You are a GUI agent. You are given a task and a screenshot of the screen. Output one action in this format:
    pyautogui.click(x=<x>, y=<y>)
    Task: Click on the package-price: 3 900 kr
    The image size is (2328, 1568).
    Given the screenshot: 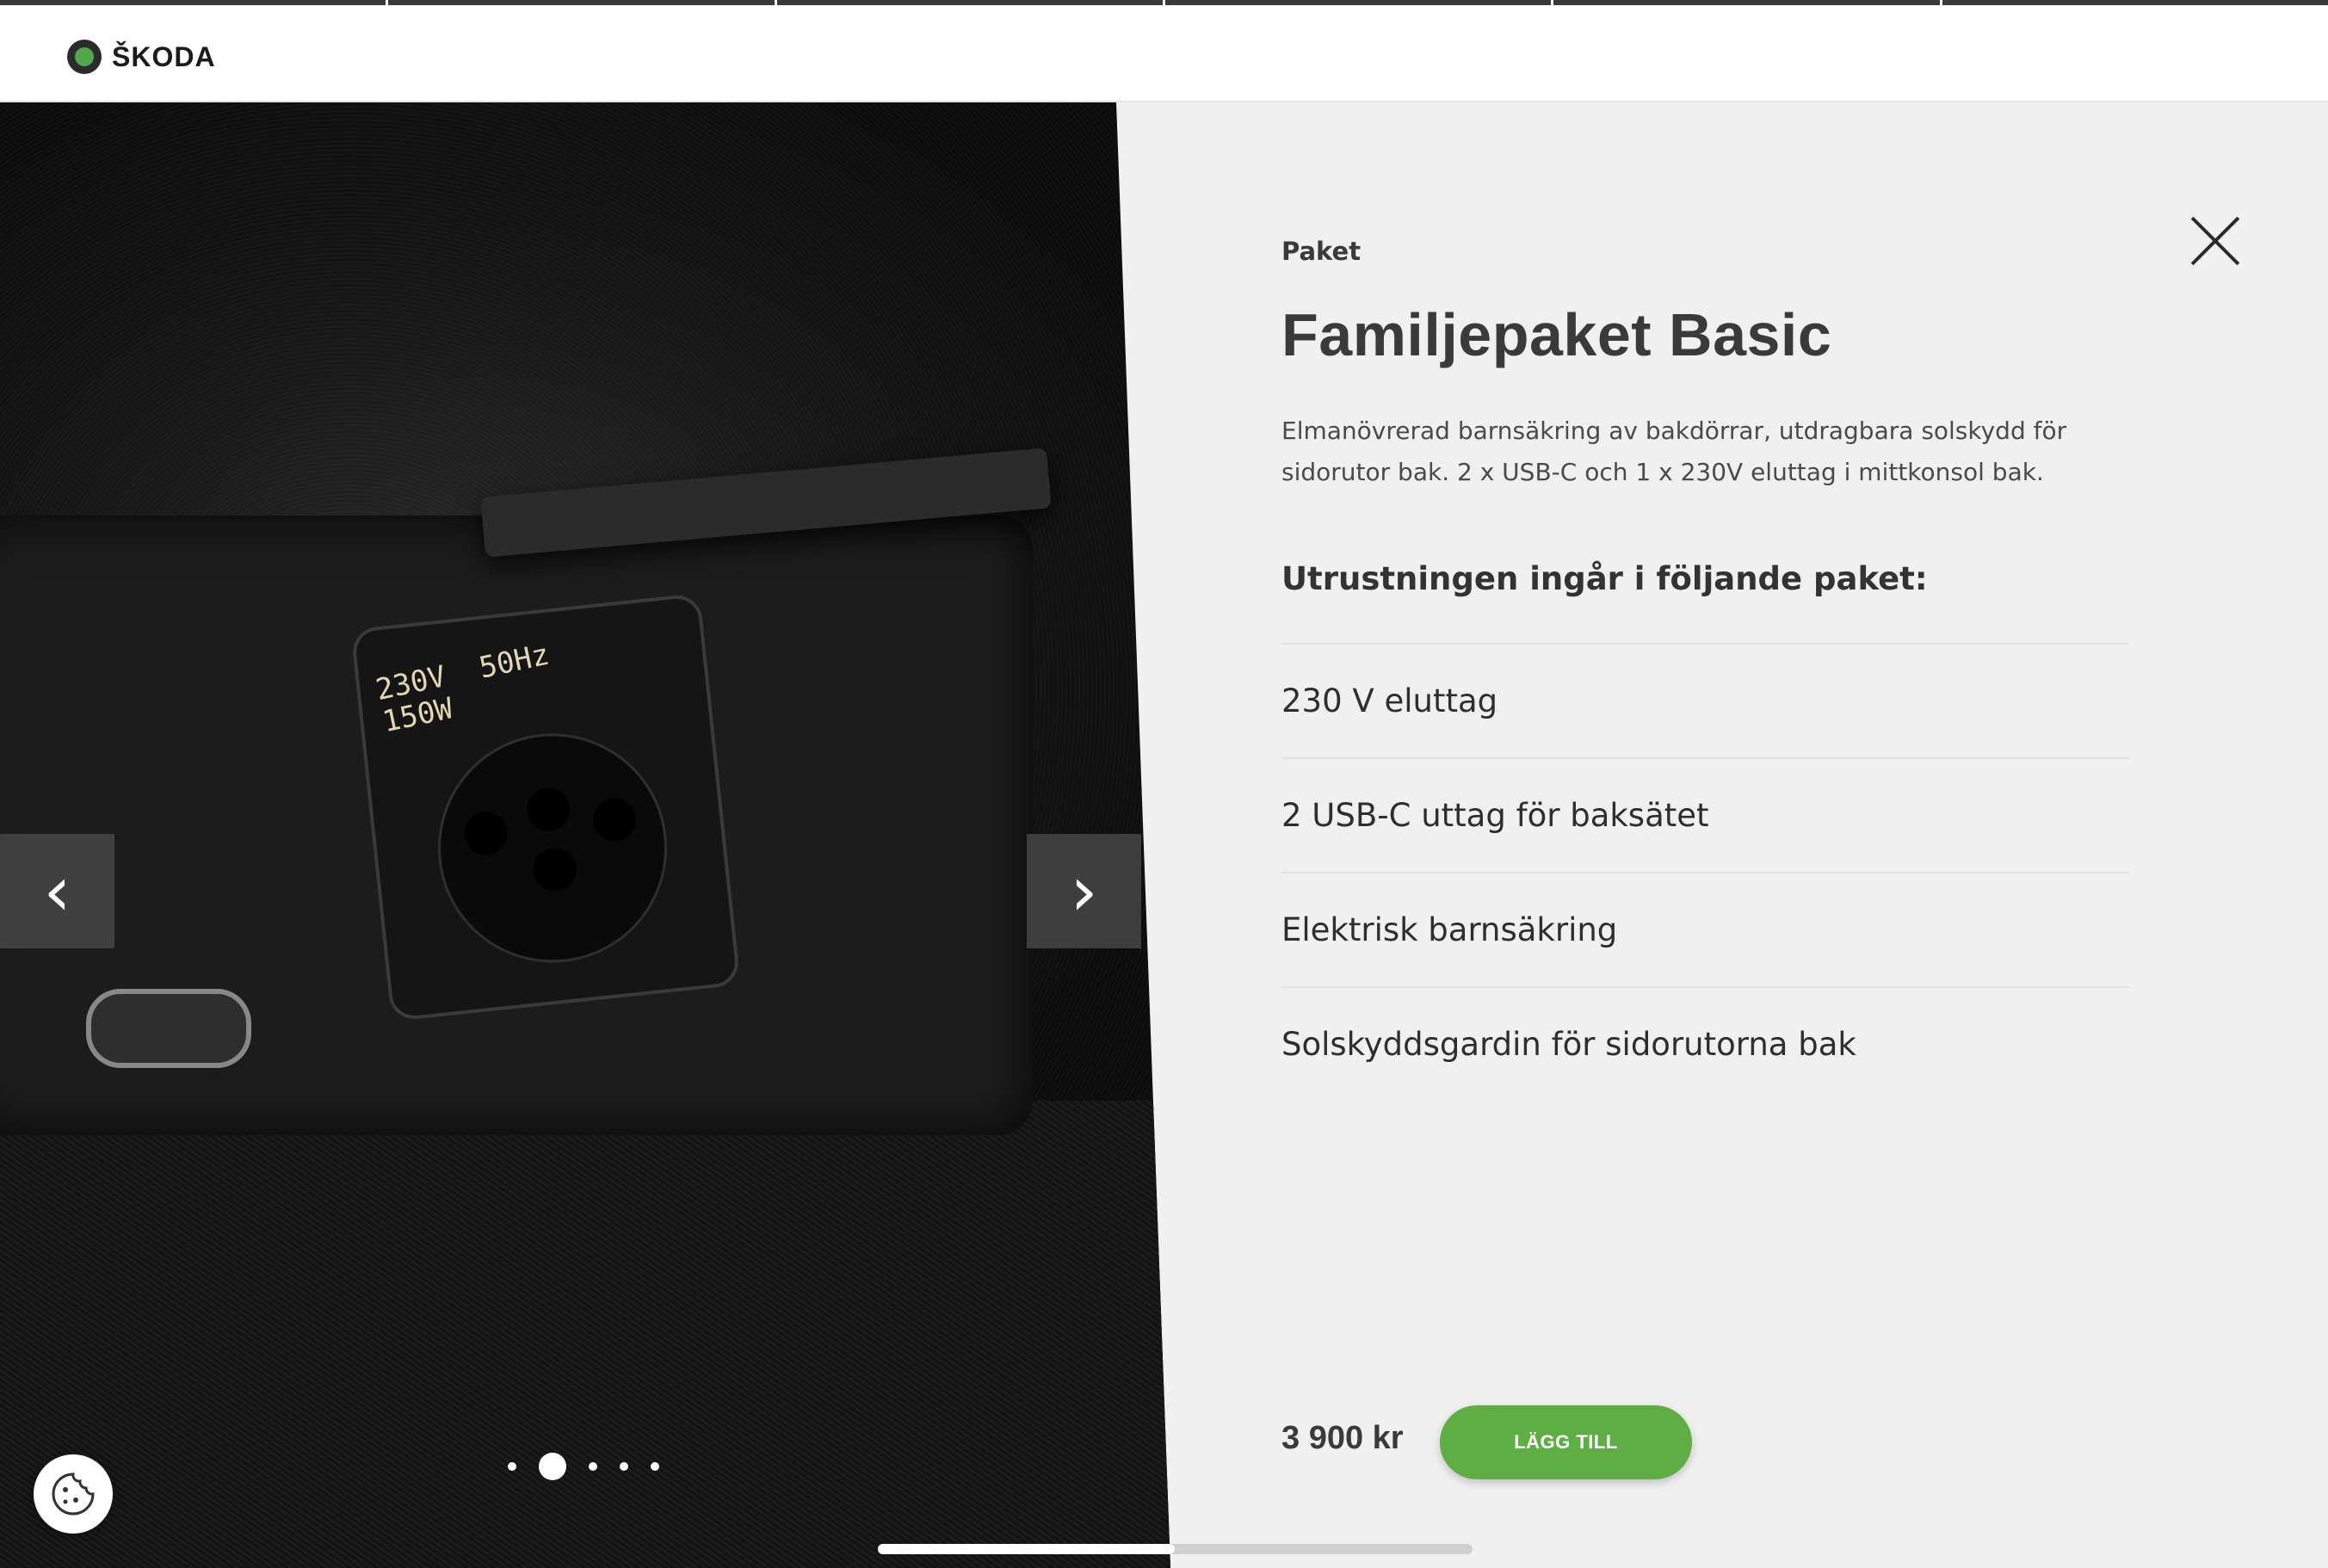 What is the action you would take?
    pyautogui.click(x=1342, y=1438)
    